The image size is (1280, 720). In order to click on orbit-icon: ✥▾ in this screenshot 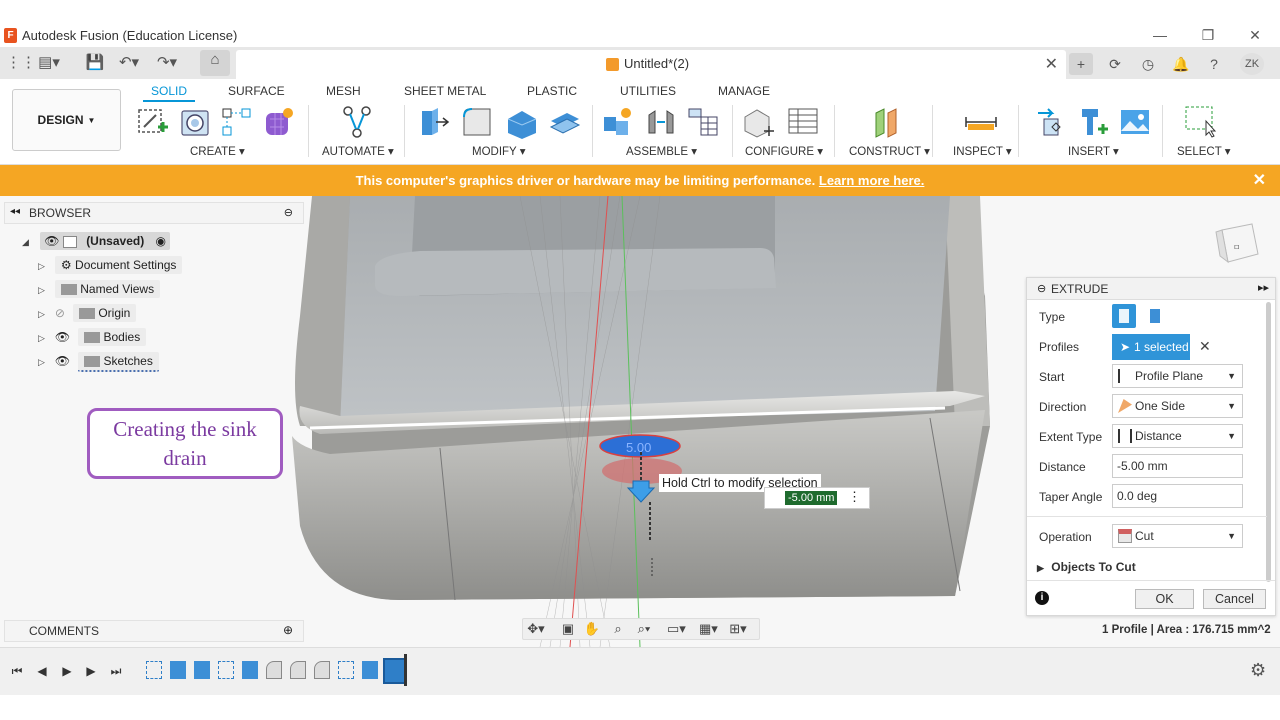, I will do `click(536, 629)`.